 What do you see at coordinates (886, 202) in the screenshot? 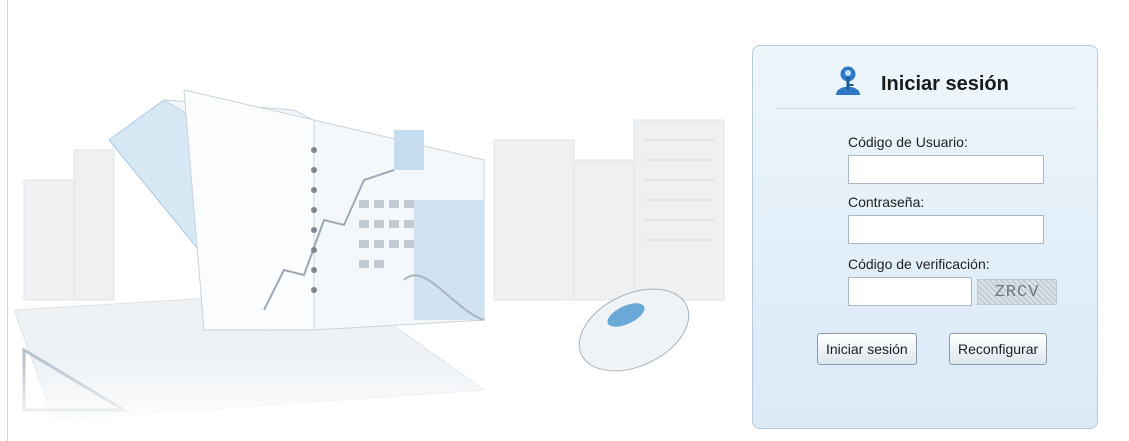
I see `password-label: Contraseña:` at bounding box center [886, 202].